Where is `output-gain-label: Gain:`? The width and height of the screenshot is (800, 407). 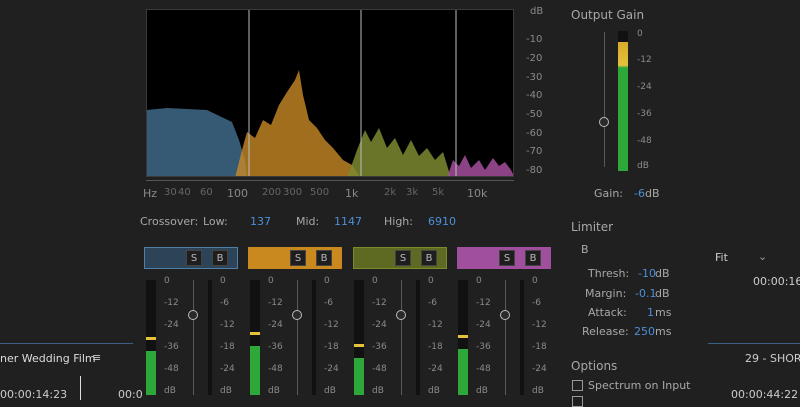
output-gain-label: Gain: is located at coordinates (608, 193).